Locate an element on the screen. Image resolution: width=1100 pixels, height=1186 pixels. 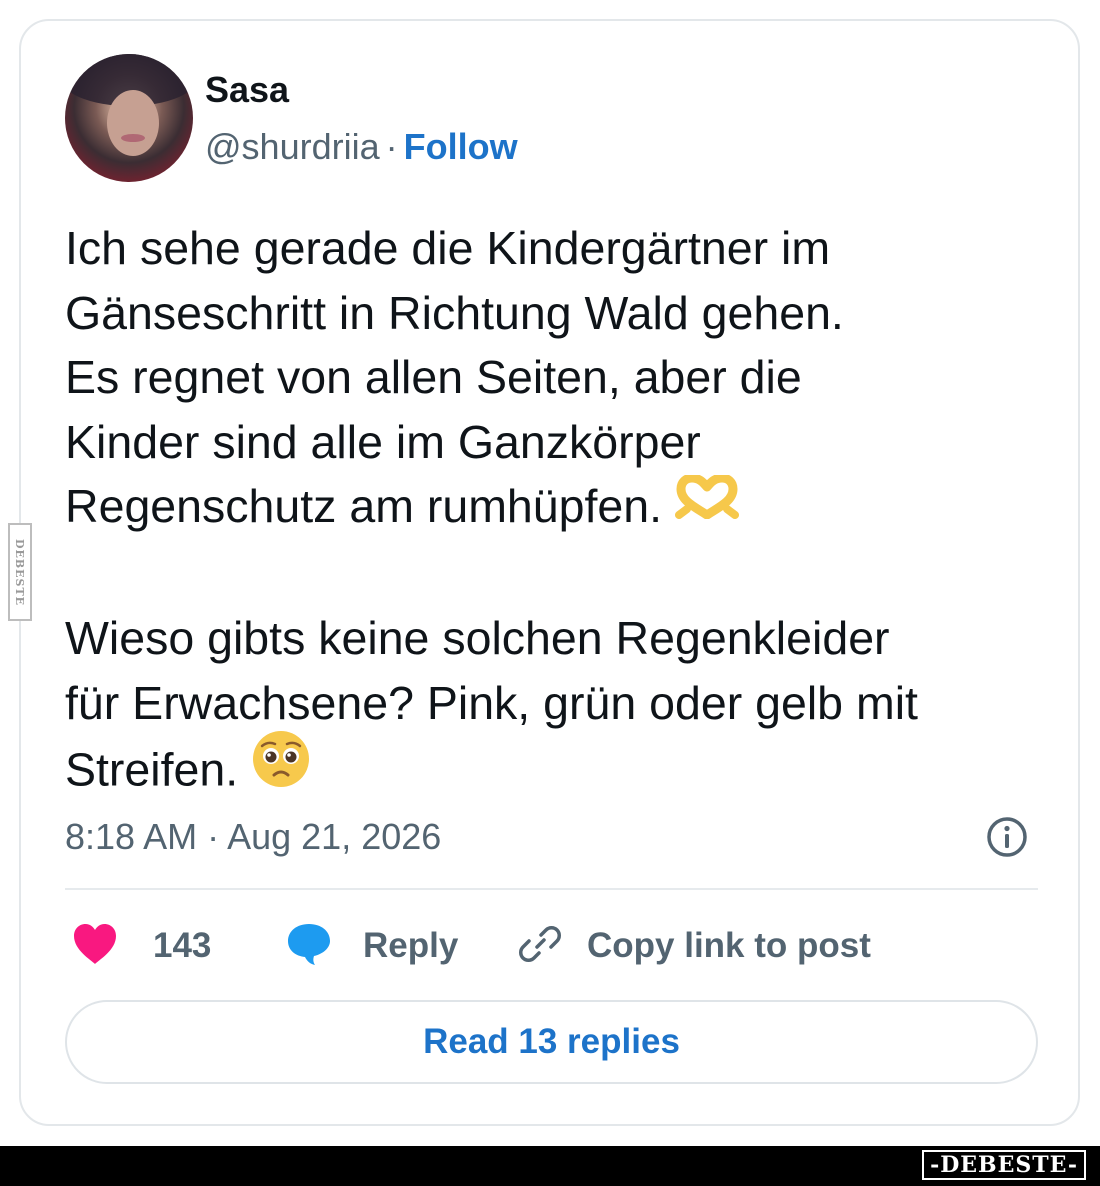
heart-icon is located at coordinates (95, 946).